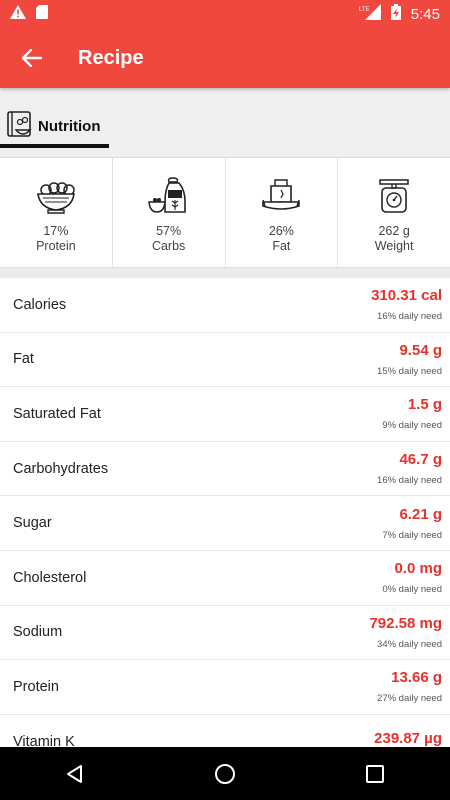 This screenshot has width=450, height=800. I want to click on nutrient-row-vitamin-k: Vitamin K 239.87 µg, so click(225, 732).